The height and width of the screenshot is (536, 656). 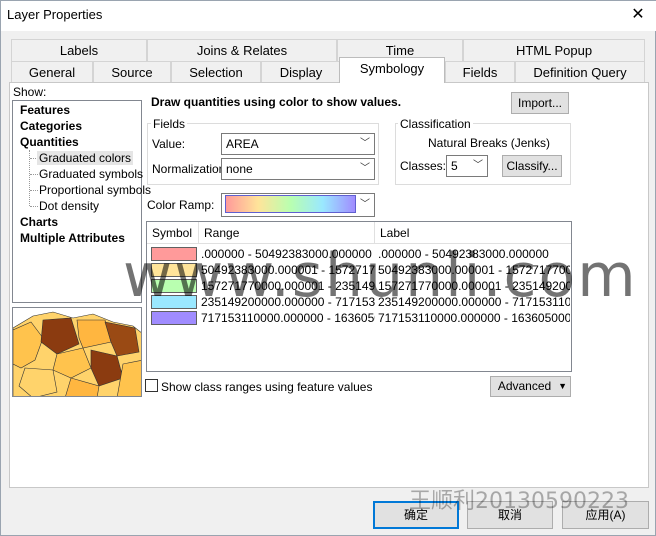 What do you see at coordinates (79, 50) in the screenshot?
I see `tab-labels: Labels` at bounding box center [79, 50].